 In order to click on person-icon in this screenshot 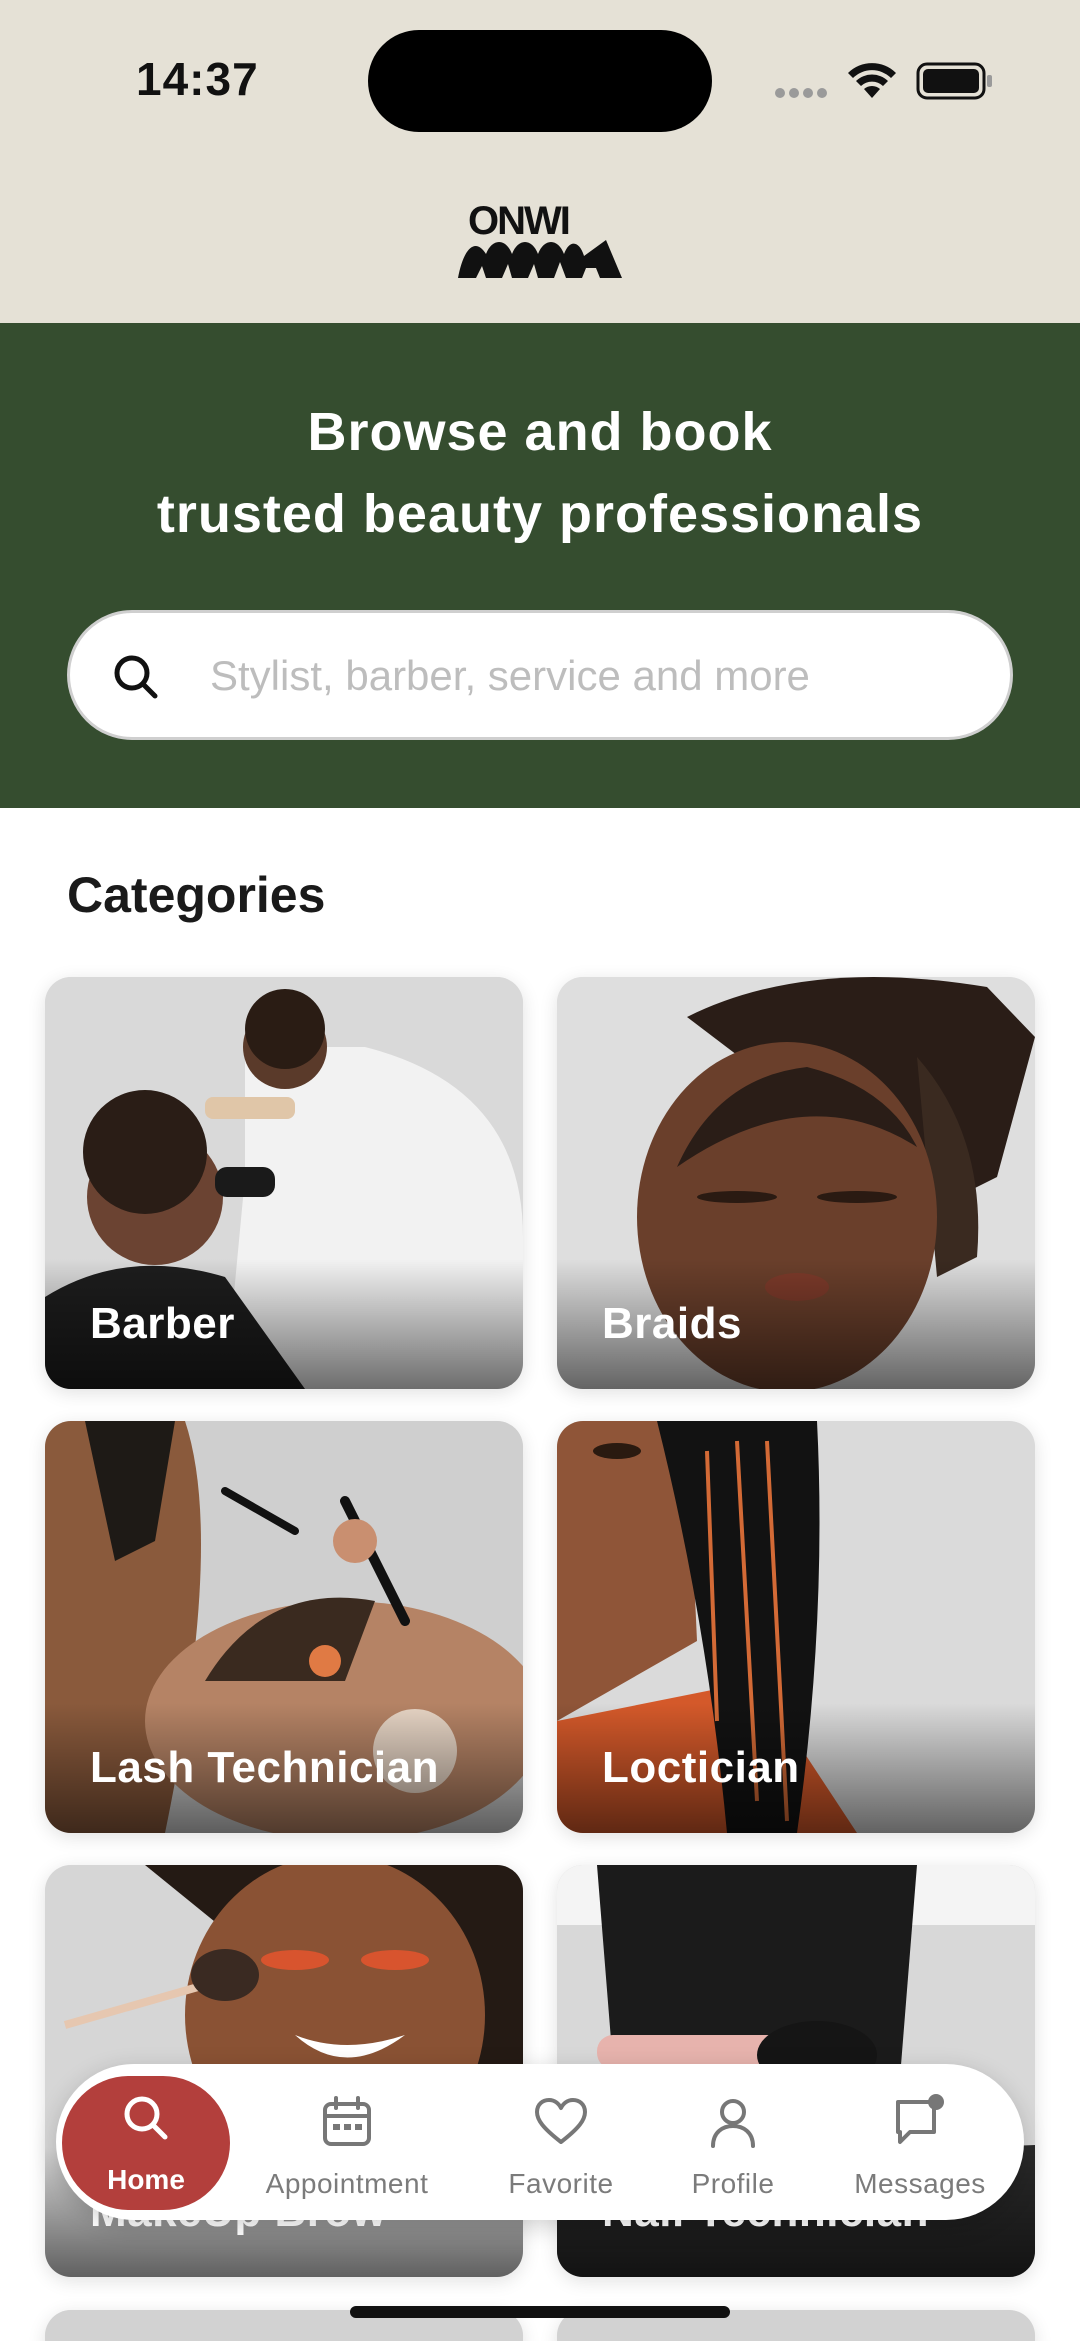, I will do `click(733, 2123)`.